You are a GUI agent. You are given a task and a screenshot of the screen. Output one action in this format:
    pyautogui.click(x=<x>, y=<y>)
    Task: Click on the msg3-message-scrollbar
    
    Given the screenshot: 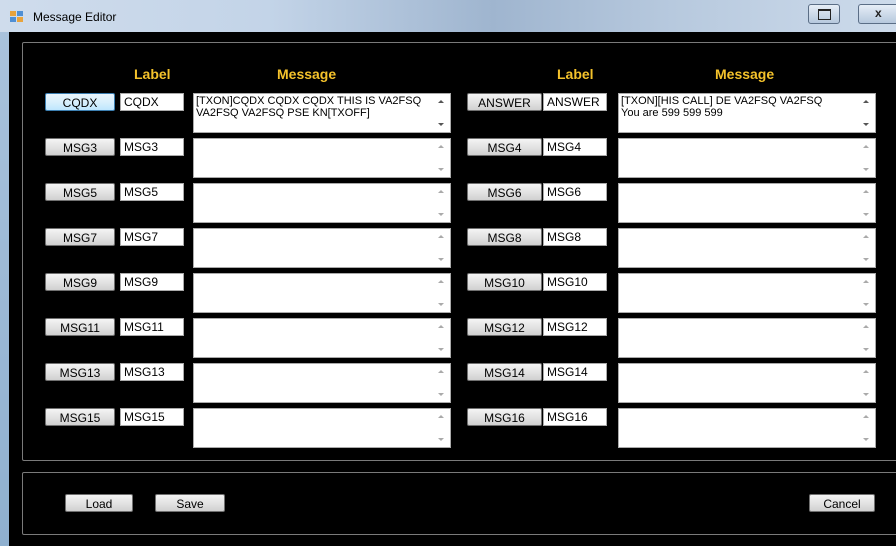 What is the action you would take?
    pyautogui.click(x=441, y=158)
    